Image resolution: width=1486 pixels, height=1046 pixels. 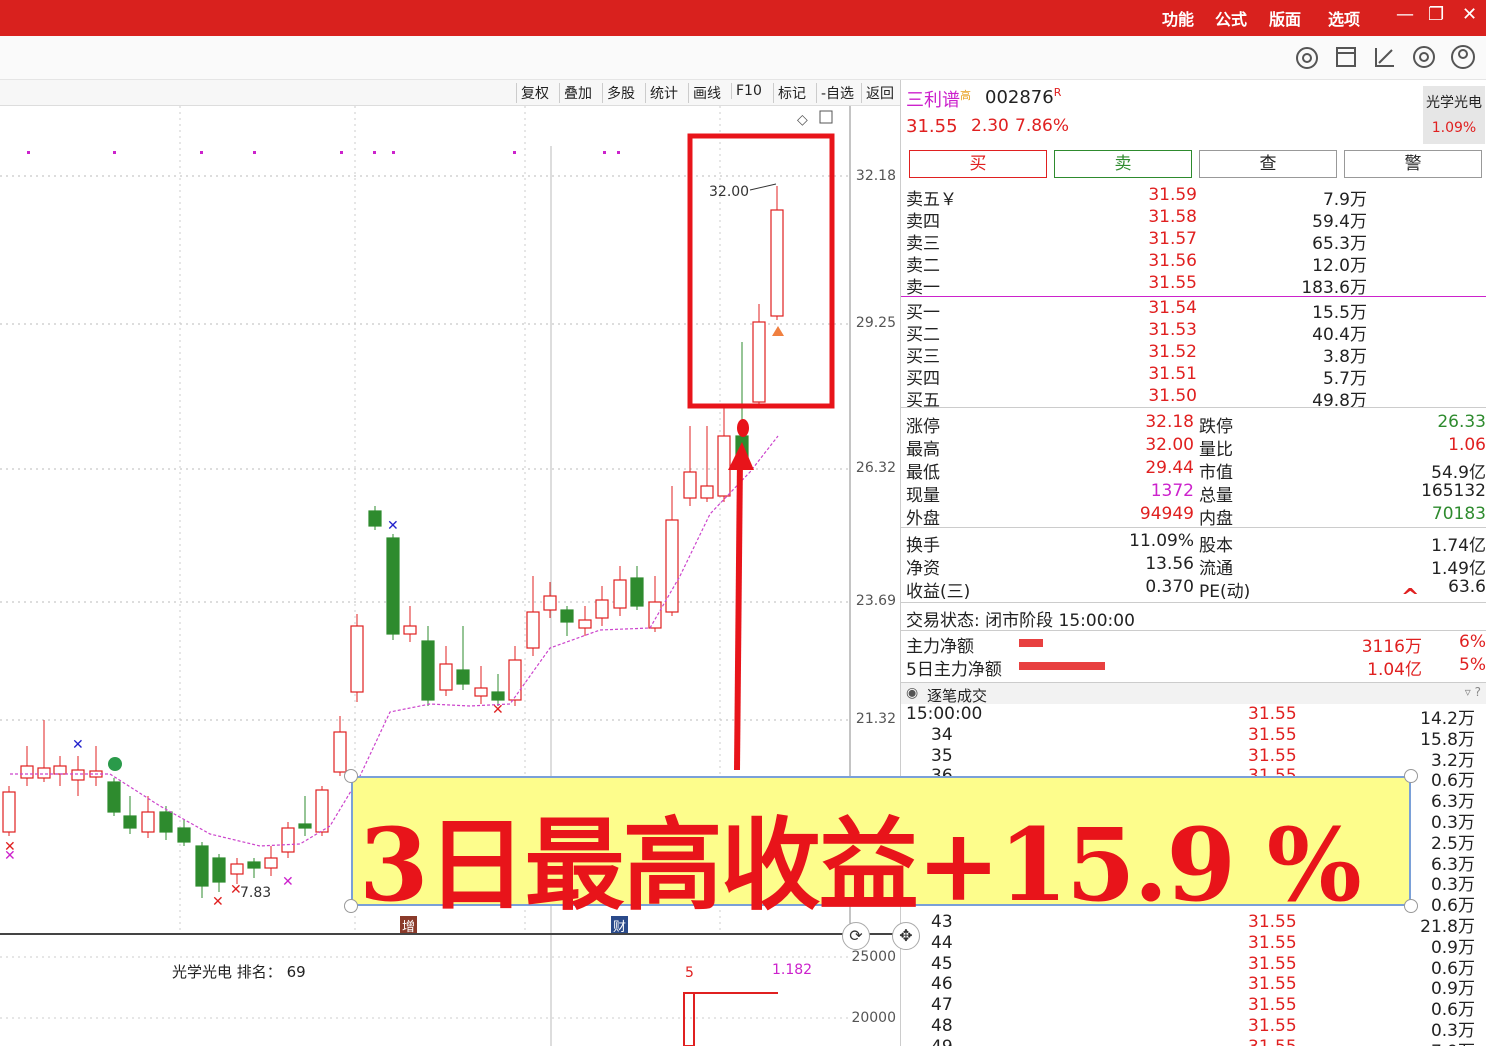 What do you see at coordinates (351, 906) in the screenshot?
I see `resize-handle-bl` at bounding box center [351, 906].